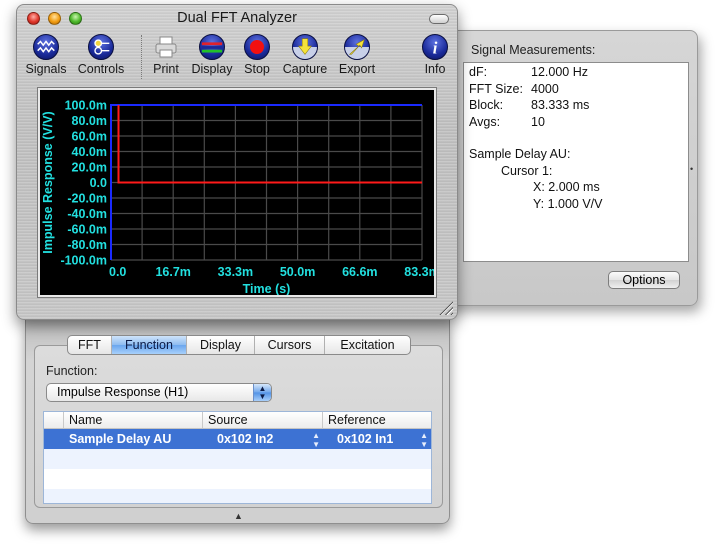 The image size is (720, 550). Describe the element at coordinates (149, 345) in the screenshot. I see `tab-function: Function` at that location.